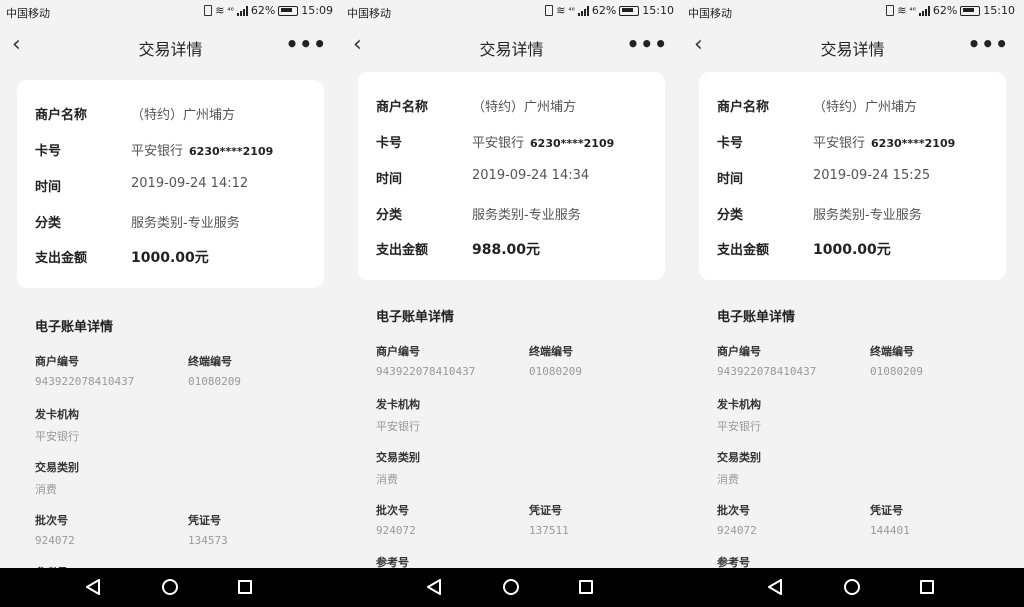  I want to click on category-row: 分类 服务类别-专业服务, so click(514, 214).